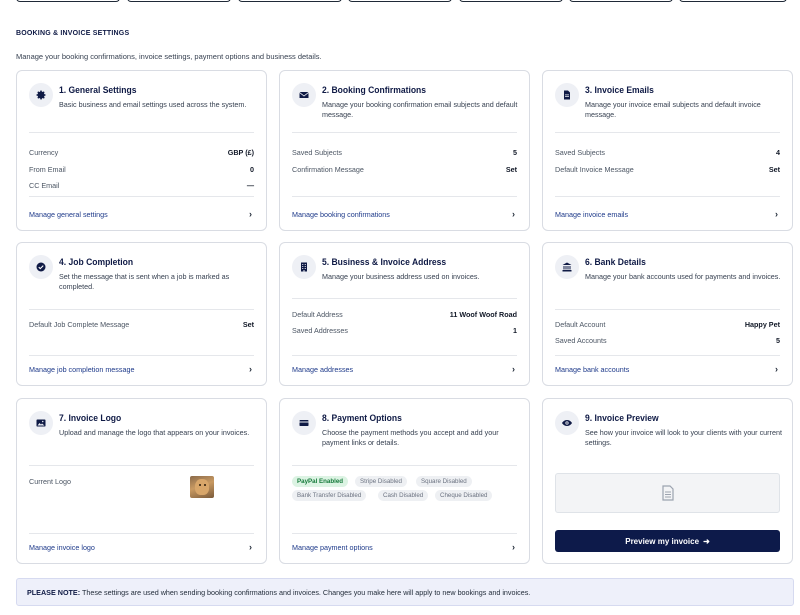  What do you see at coordinates (47, 169) in the screenshot?
I see `row-label: From Email` at bounding box center [47, 169].